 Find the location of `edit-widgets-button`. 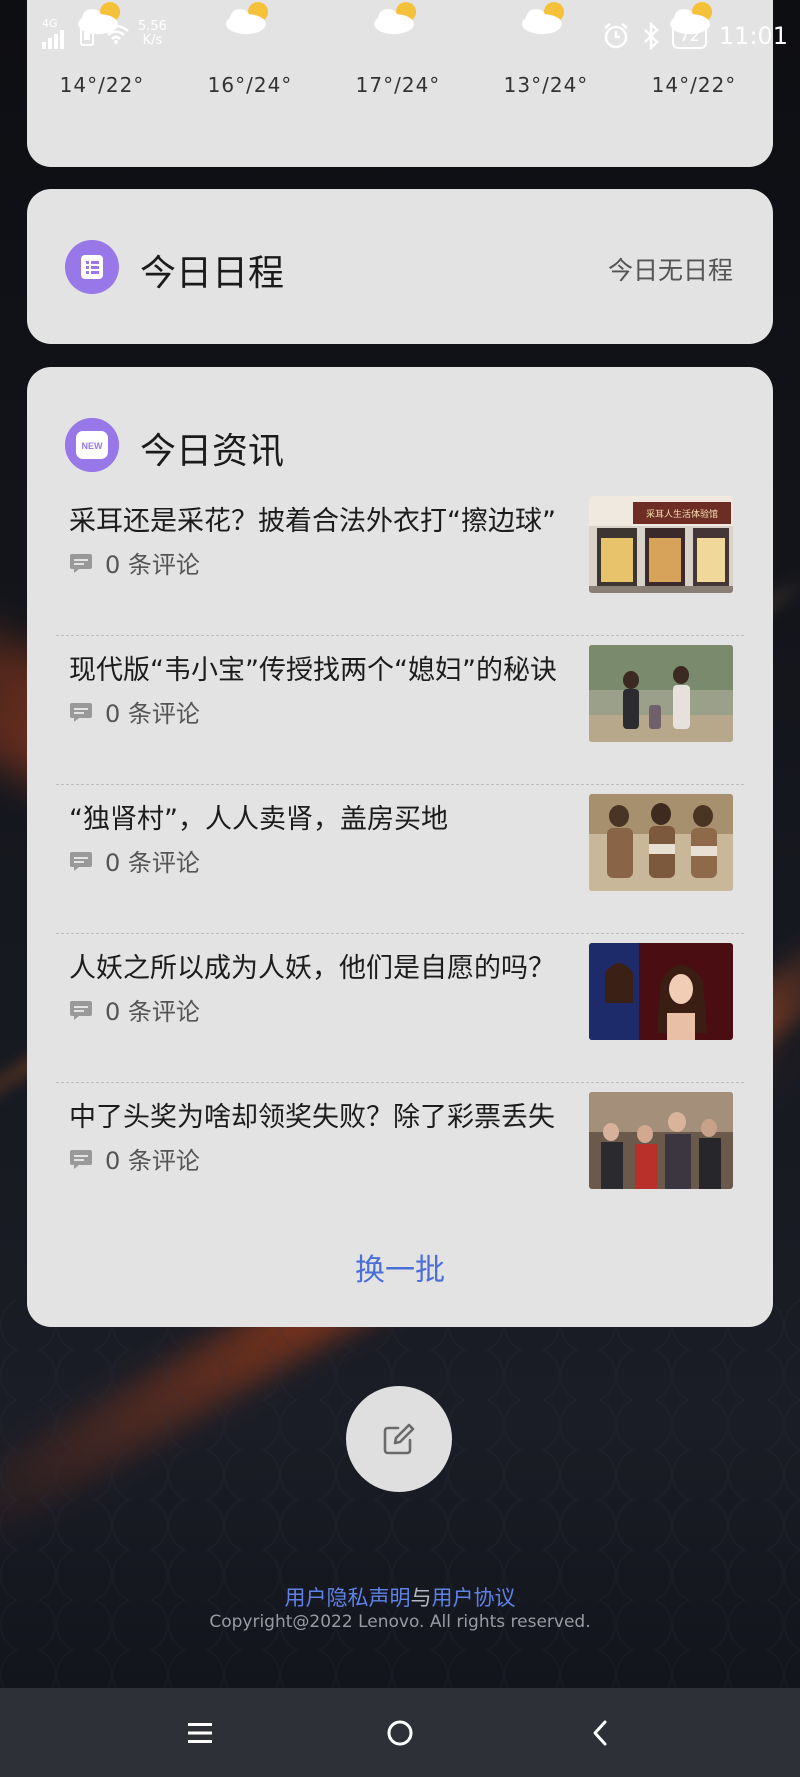

edit-widgets-button is located at coordinates (399, 1439).